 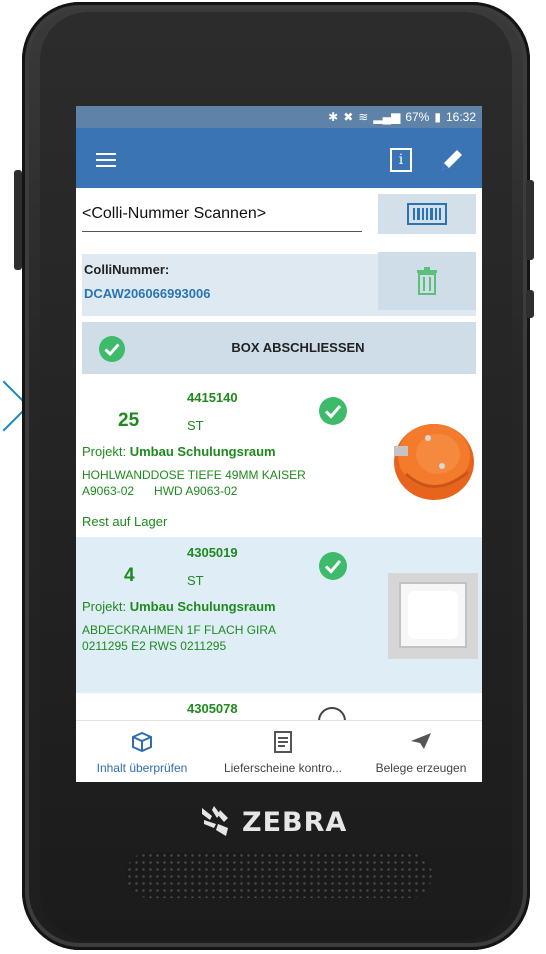 What do you see at coordinates (434, 462) in the screenshot?
I see `orange-junction-box-image` at bounding box center [434, 462].